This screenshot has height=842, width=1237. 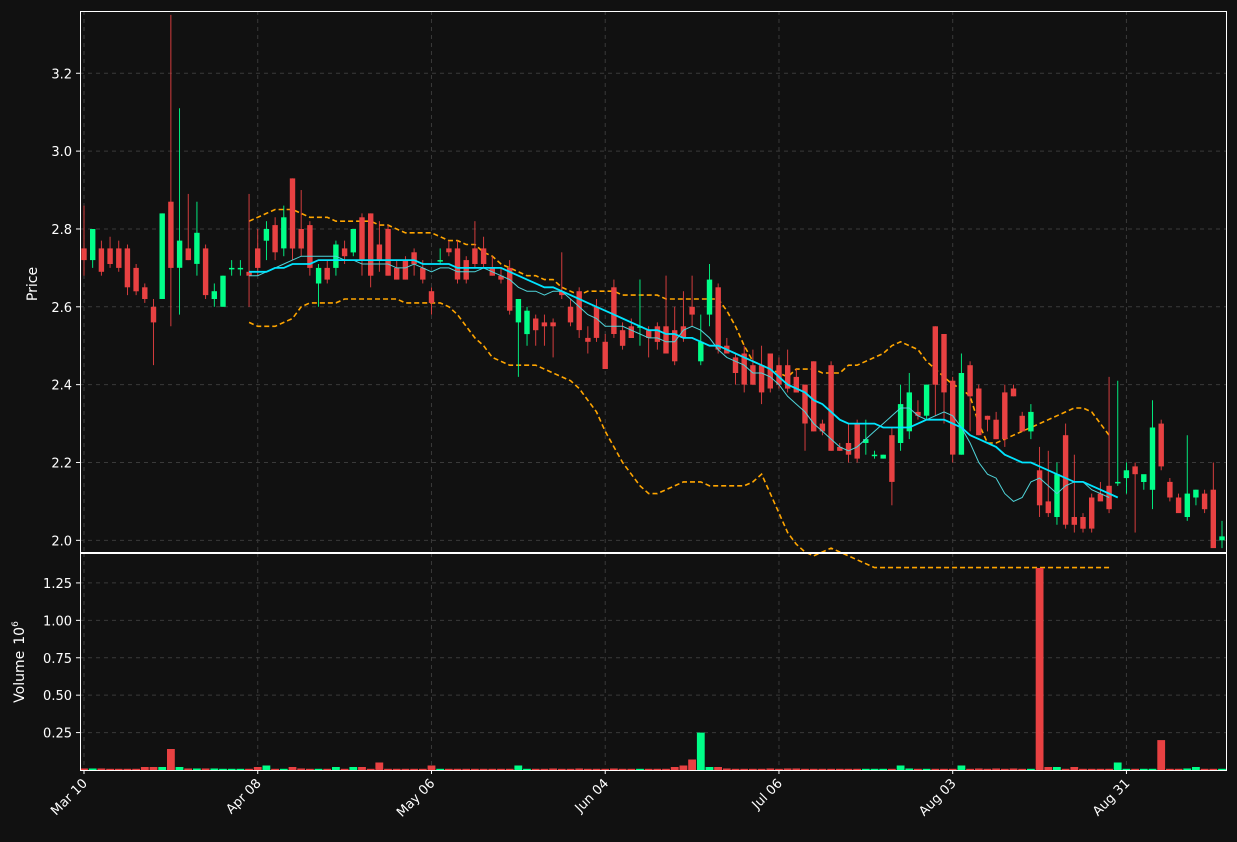 What do you see at coordinates (61, 308) in the screenshot?
I see `price-tick-label: 2.6` at bounding box center [61, 308].